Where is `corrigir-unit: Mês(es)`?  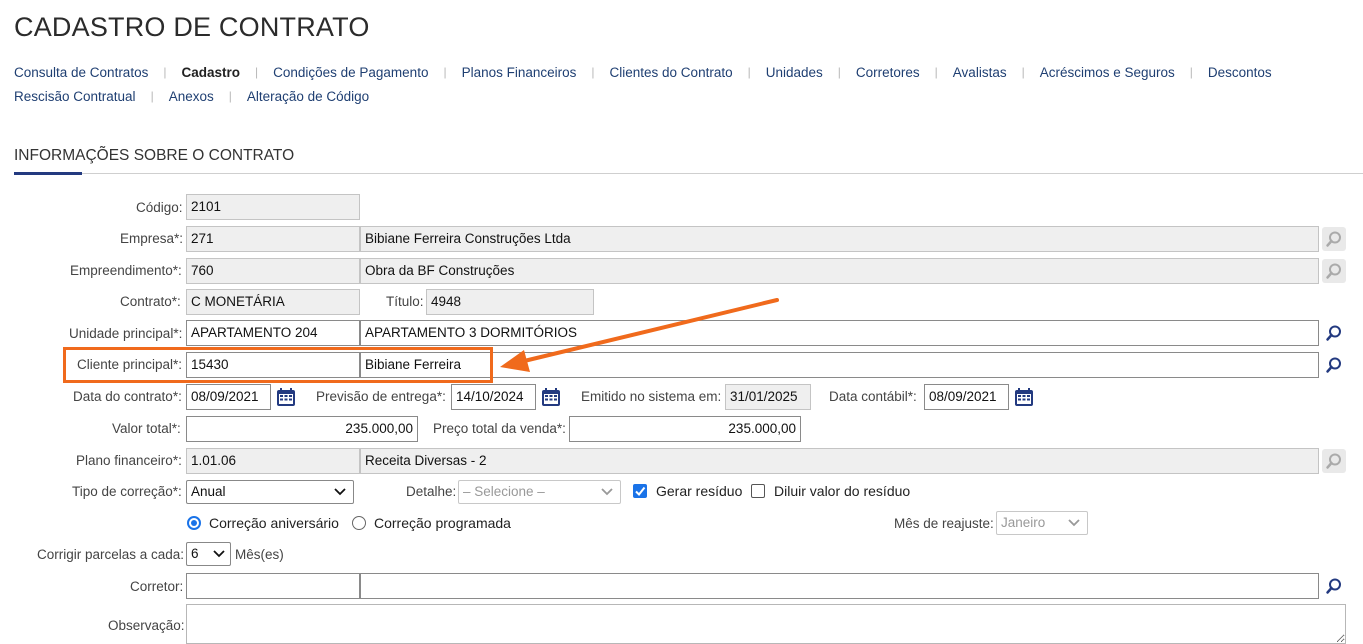 corrigir-unit: Mês(es) is located at coordinates (259, 554).